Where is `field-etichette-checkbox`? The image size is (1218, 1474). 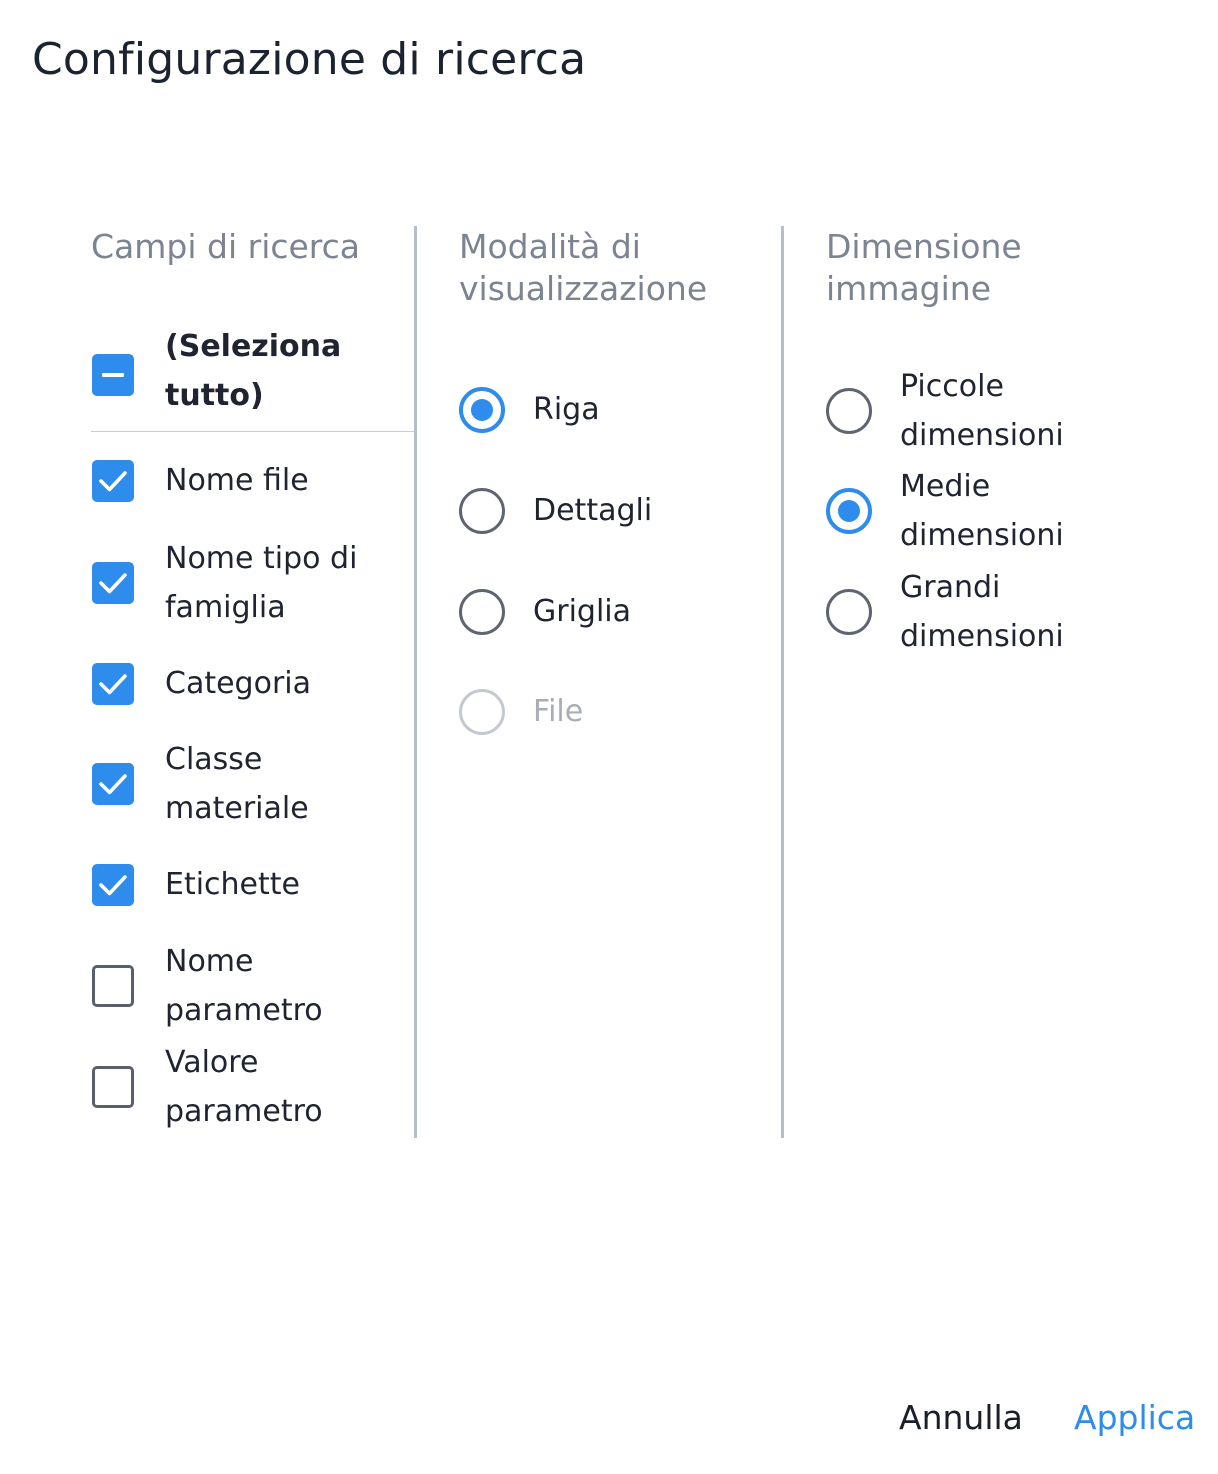
field-etichette-checkbox is located at coordinates (113, 885).